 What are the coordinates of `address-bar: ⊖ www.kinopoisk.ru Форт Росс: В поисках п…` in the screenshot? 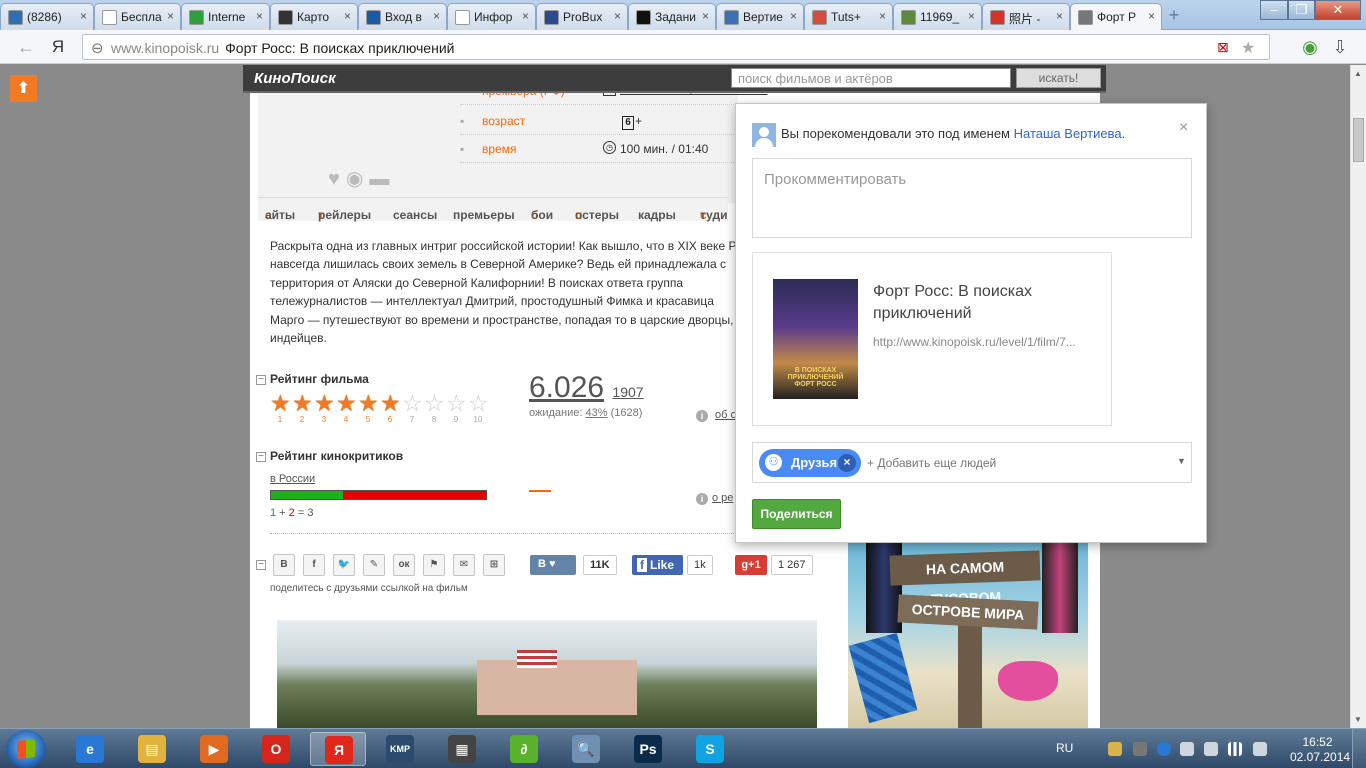 It's located at (676, 47).